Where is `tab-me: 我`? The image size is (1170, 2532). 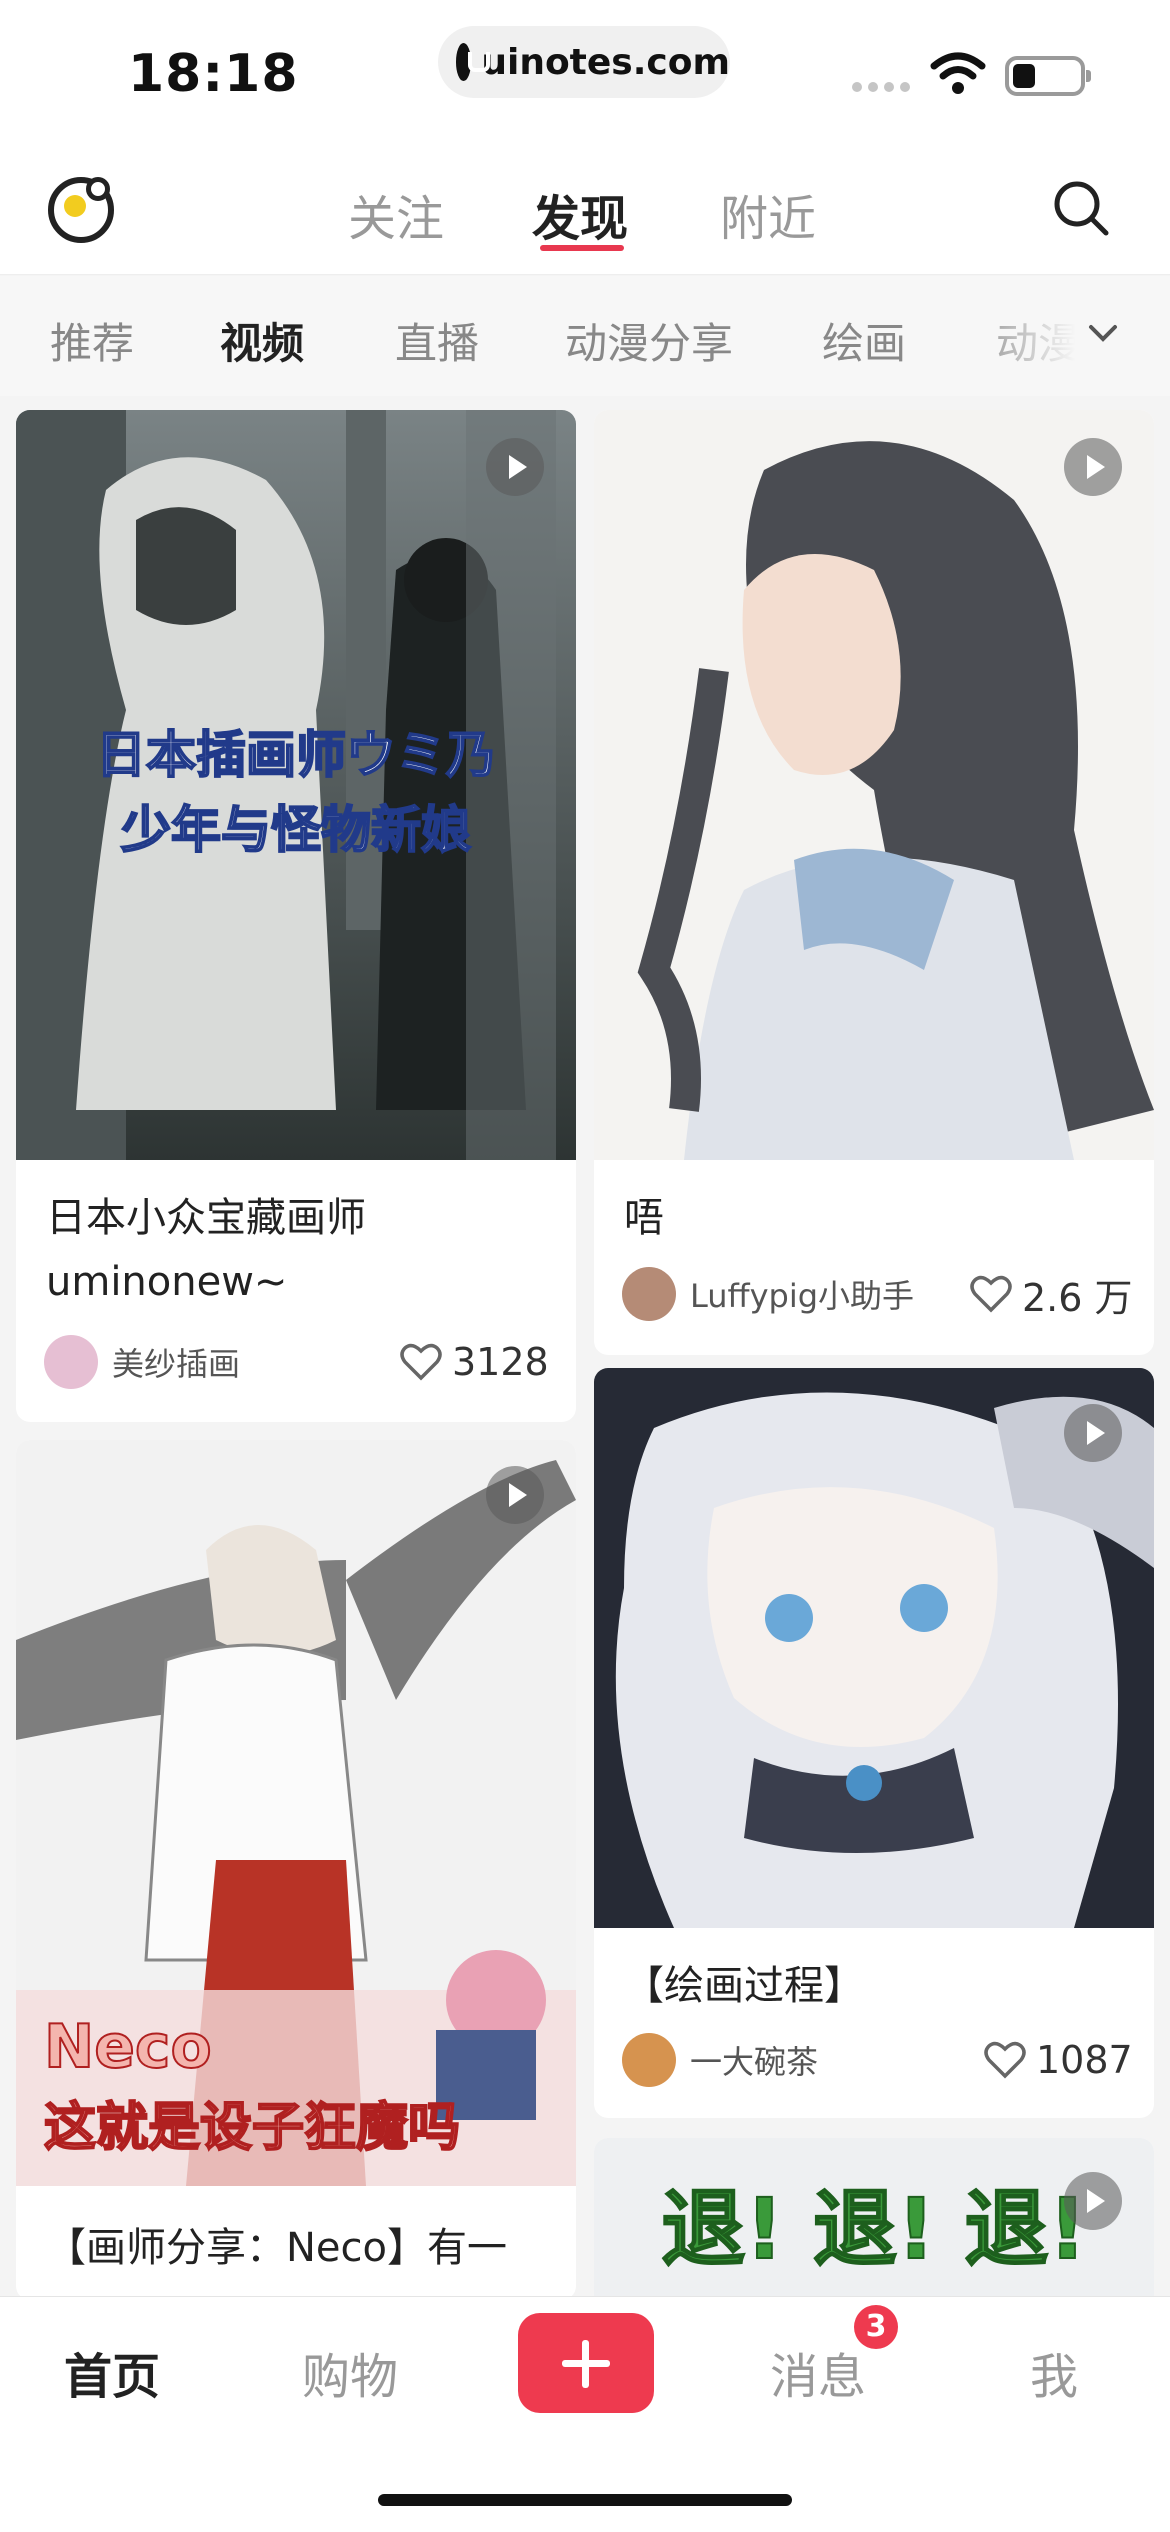
tab-me: 我 is located at coordinates (1054, 2372).